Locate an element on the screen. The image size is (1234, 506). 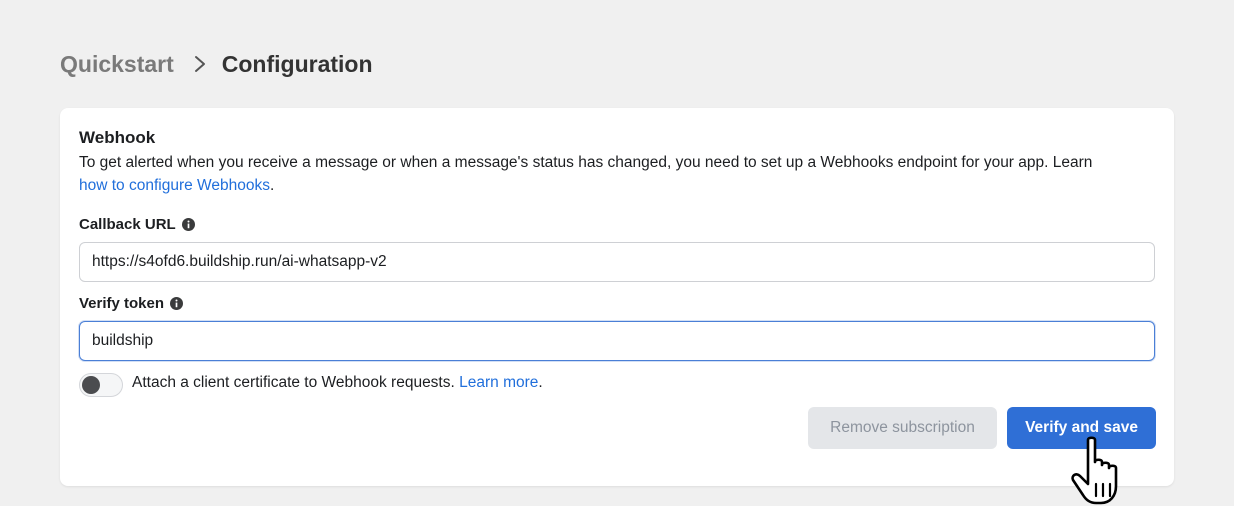
webhook-title: Webhook is located at coordinates (117, 137).